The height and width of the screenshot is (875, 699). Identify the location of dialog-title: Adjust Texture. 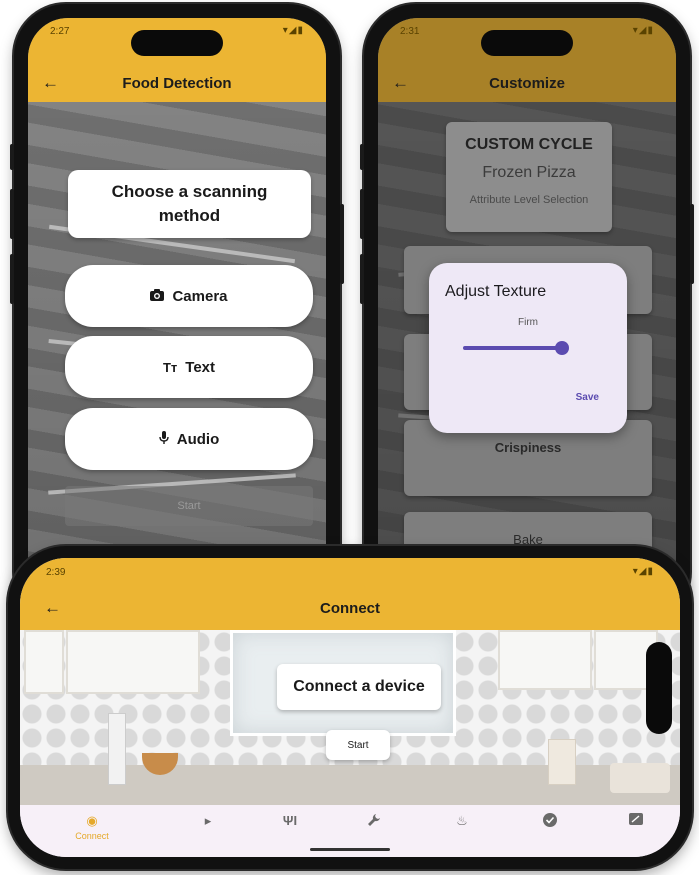
(496, 291).